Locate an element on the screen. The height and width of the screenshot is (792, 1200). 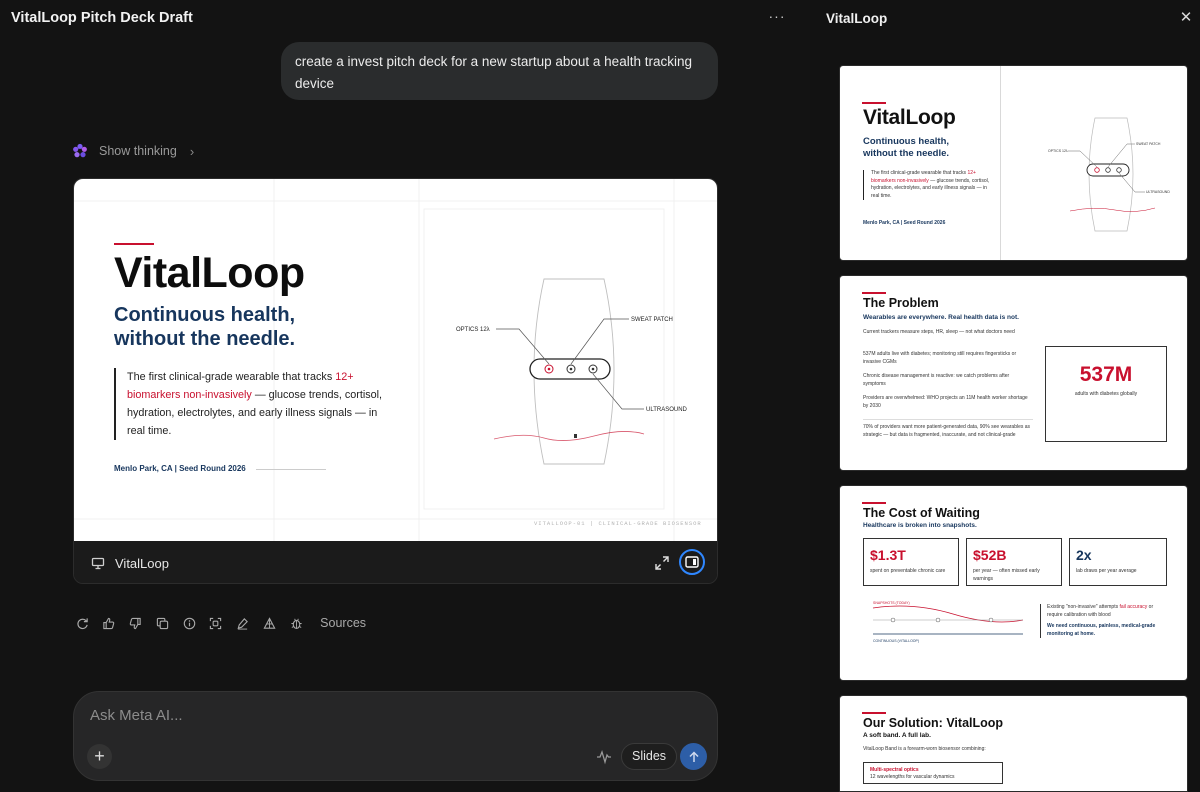
card-footer: VitalLoop is located at coordinates (395, 562).